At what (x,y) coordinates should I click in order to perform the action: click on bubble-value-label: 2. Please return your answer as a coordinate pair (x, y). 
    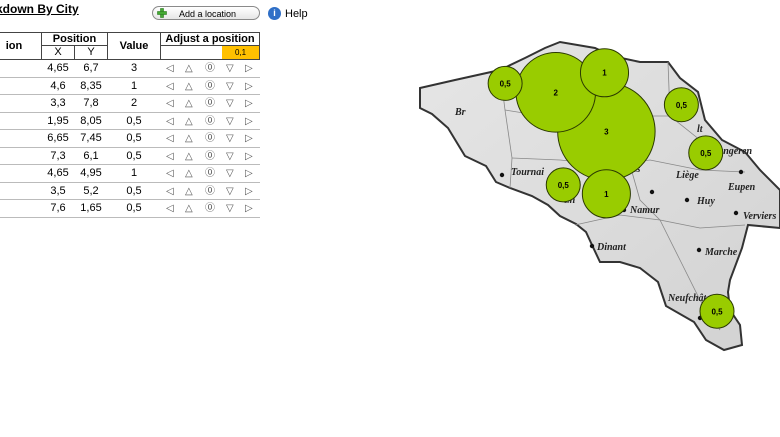
    Looking at the image, I should click on (556, 92).